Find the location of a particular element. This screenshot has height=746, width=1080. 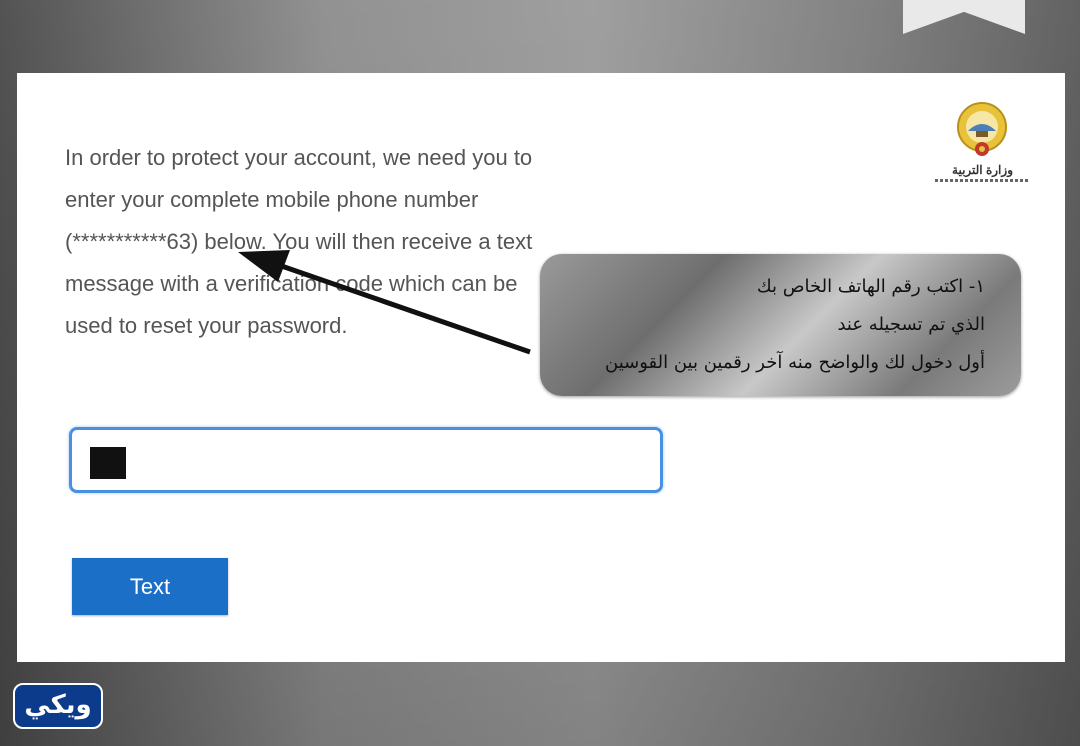

overlay-line-1: ١- اكتب رقم الهاتف الخاص بك is located at coordinates (870, 286).